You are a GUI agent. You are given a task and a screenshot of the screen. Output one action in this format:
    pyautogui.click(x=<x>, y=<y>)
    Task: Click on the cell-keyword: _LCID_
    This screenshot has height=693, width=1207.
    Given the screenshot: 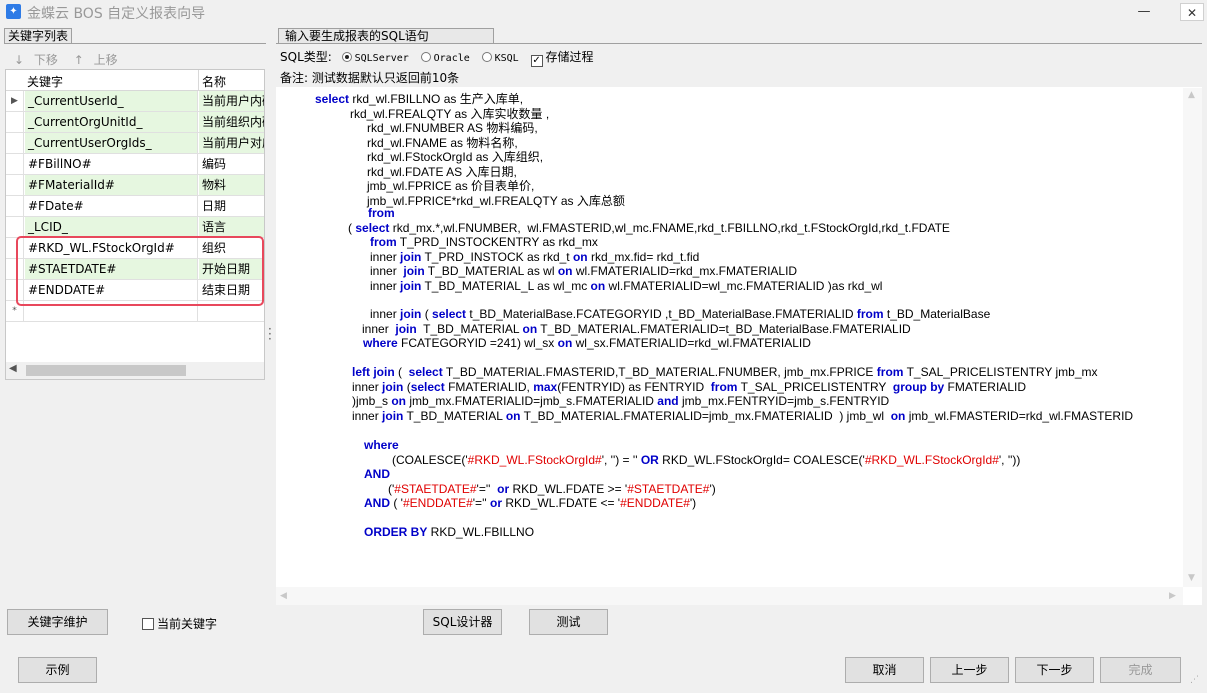 What is the action you would take?
    pyautogui.click(x=111, y=227)
    